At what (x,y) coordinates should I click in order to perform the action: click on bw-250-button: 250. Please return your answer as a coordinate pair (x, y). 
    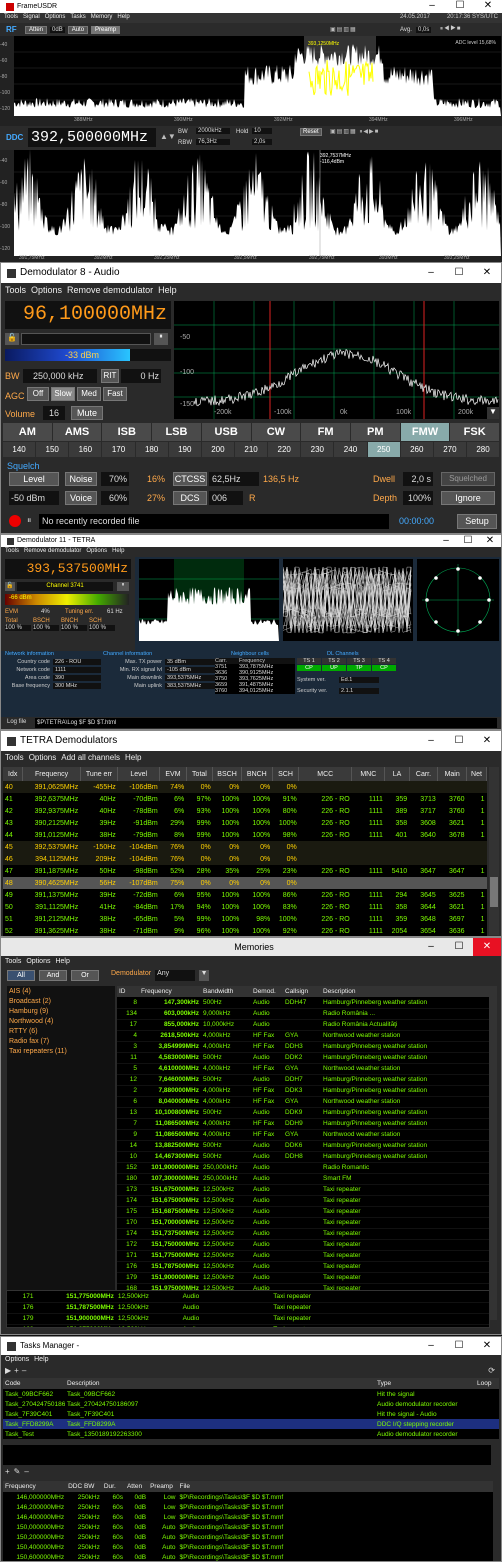
    Looking at the image, I should click on (383, 449).